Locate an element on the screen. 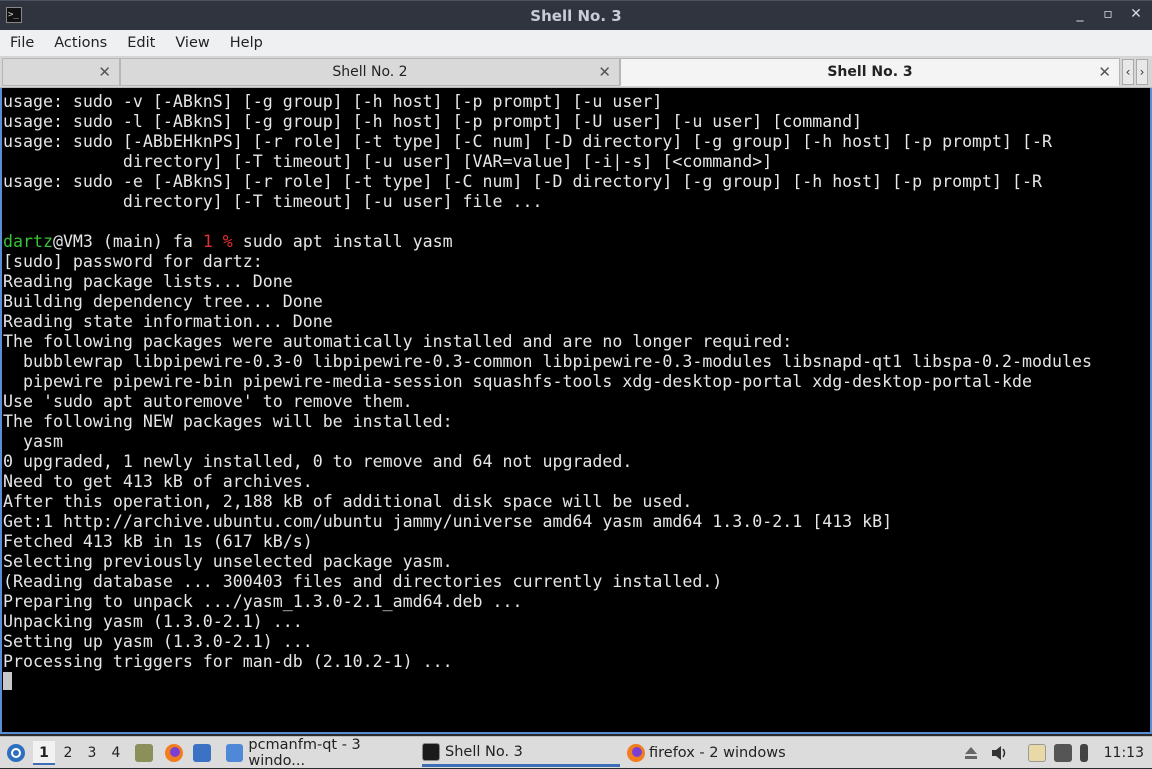 The image size is (1152, 769). window-title: Shell No. 3 is located at coordinates (576, 15).